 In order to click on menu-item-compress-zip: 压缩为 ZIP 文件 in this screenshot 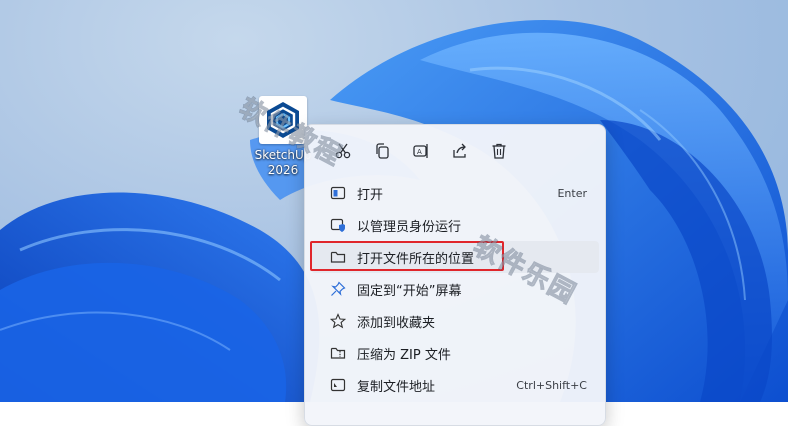, I will do `click(455, 353)`.